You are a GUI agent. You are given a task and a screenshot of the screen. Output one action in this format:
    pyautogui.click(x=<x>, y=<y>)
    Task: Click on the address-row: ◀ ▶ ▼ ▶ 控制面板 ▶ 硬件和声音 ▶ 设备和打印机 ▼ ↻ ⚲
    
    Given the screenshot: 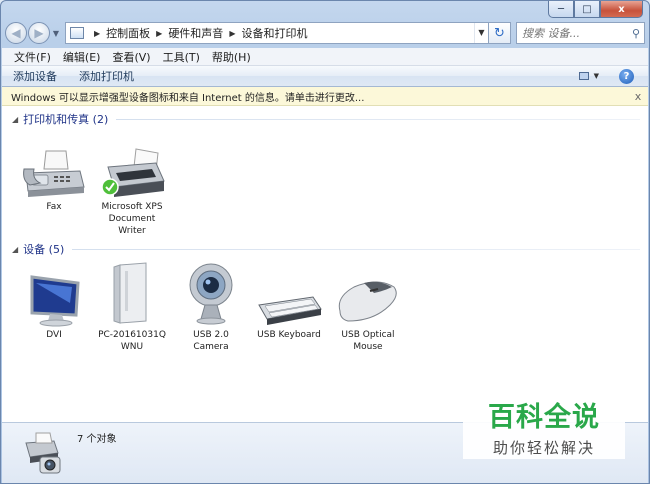 What is the action you would take?
    pyautogui.click(x=325, y=33)
    